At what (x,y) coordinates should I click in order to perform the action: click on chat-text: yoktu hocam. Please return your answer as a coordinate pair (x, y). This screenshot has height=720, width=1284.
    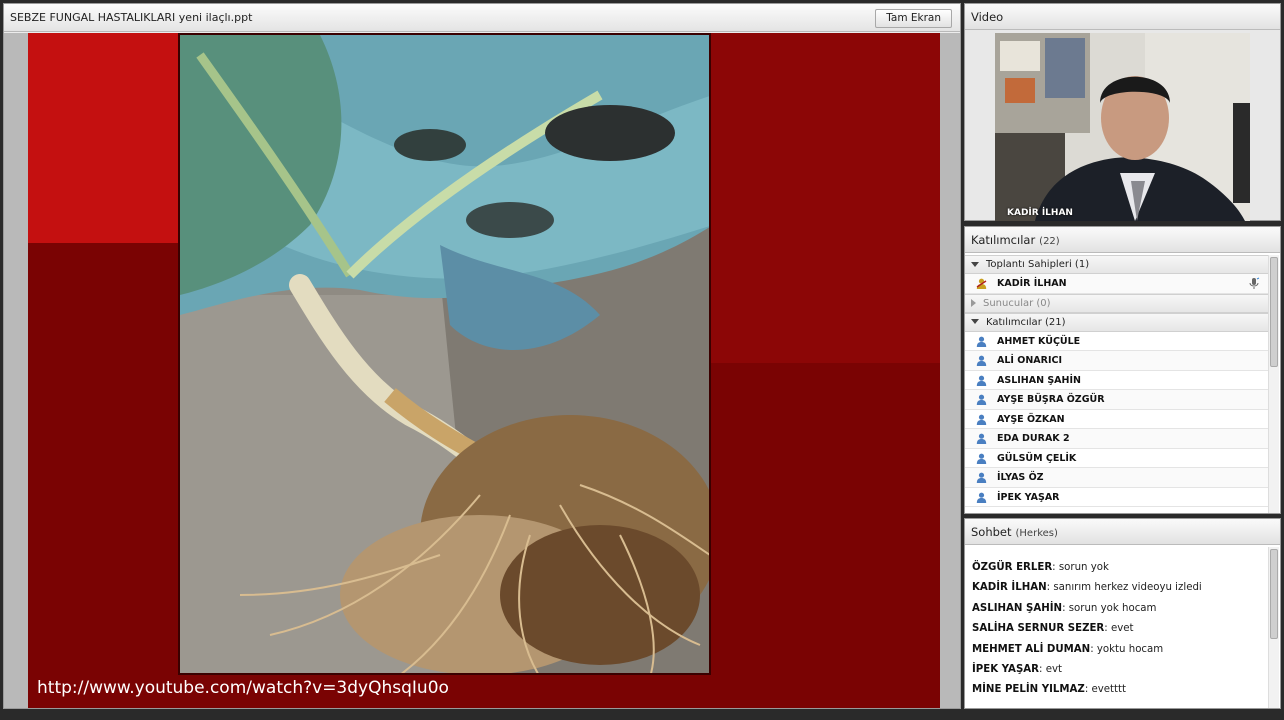
    Looking at the image, I should click on (1130, 649).